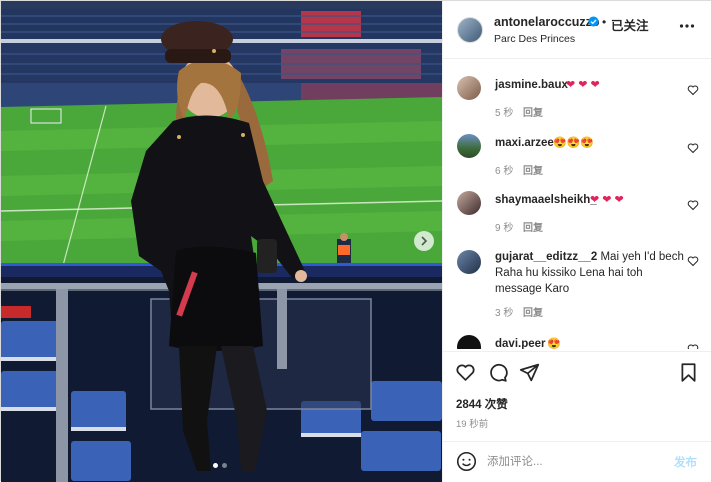  Describe the element at coordinates (482, 404) in the screenshot. I see `like-count: 2844 次赞` at that location.